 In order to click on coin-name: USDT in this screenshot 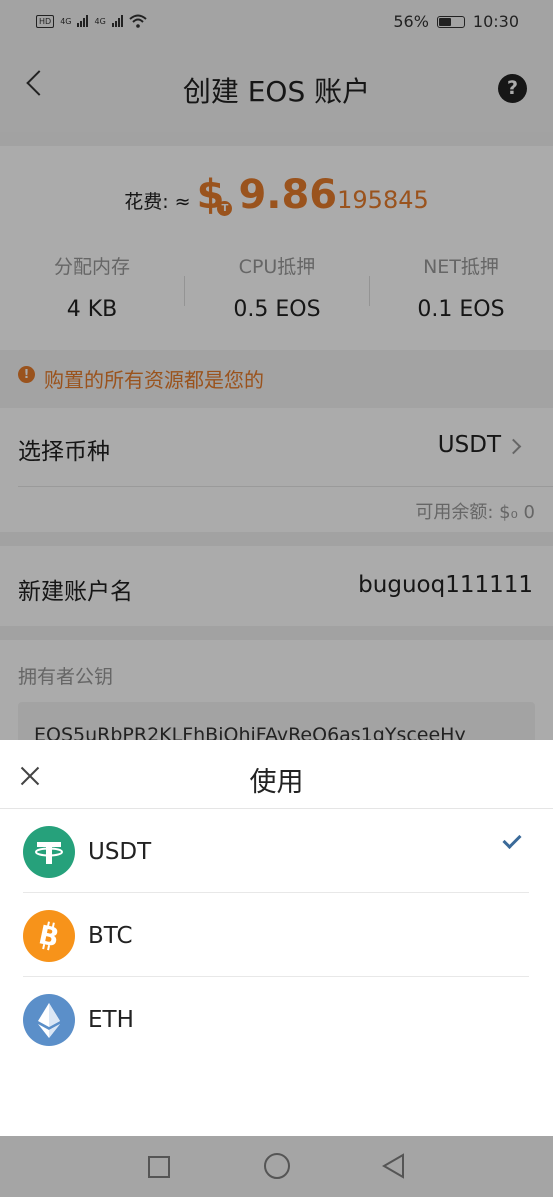, I will do `click(120, 852)`.